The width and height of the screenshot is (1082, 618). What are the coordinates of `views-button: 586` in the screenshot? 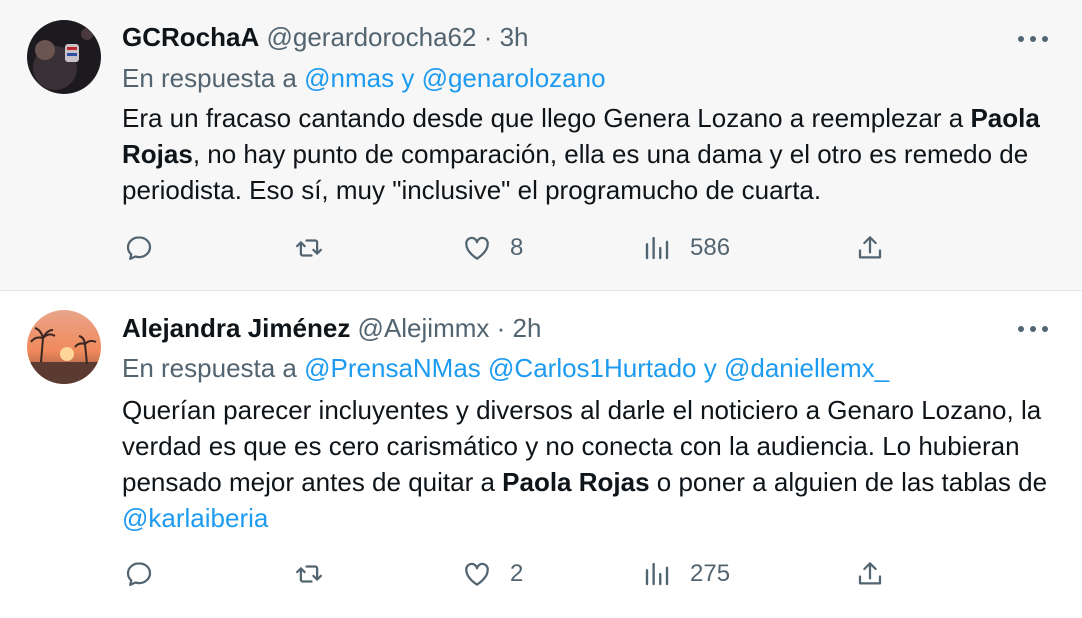 It's located at (686, 248).